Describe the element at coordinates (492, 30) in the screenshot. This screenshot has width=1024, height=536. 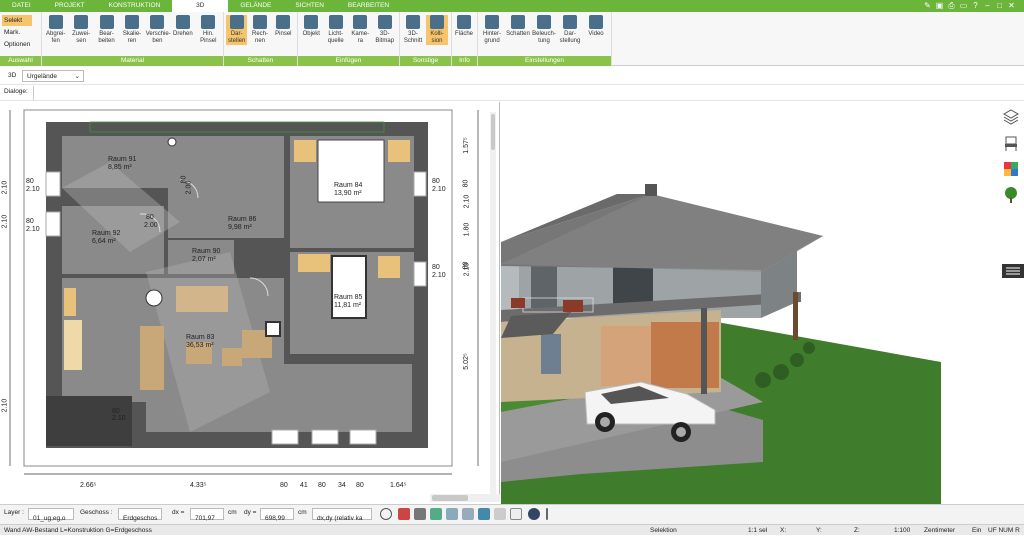
I see `einstellungen-tool-0: Hinter- grund` at that location.